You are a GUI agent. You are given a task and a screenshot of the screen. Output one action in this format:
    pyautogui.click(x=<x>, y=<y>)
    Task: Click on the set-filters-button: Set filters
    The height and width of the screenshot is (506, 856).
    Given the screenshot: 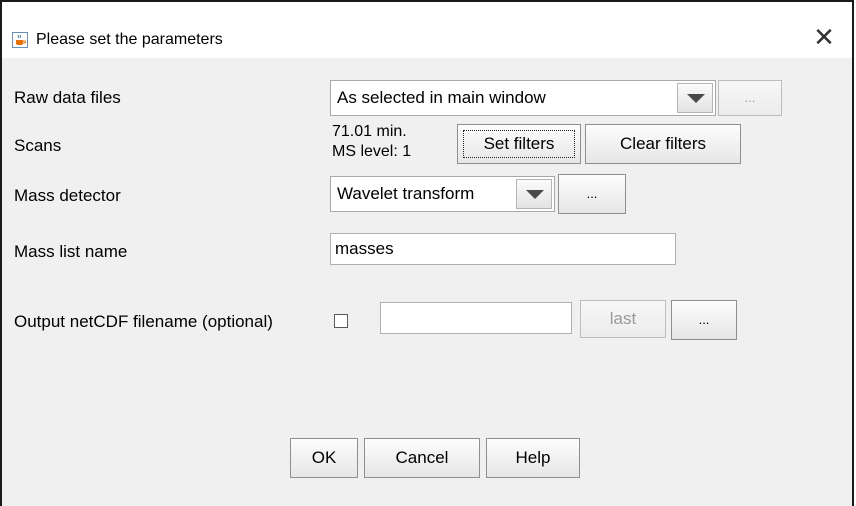 What is the action you would take?
    pyautogui.click(x=519, y=144)
    